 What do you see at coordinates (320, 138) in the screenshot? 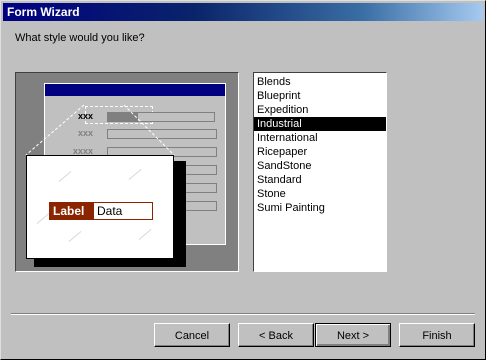
I see `style-list-item: International` at bounding box center [320, 138].